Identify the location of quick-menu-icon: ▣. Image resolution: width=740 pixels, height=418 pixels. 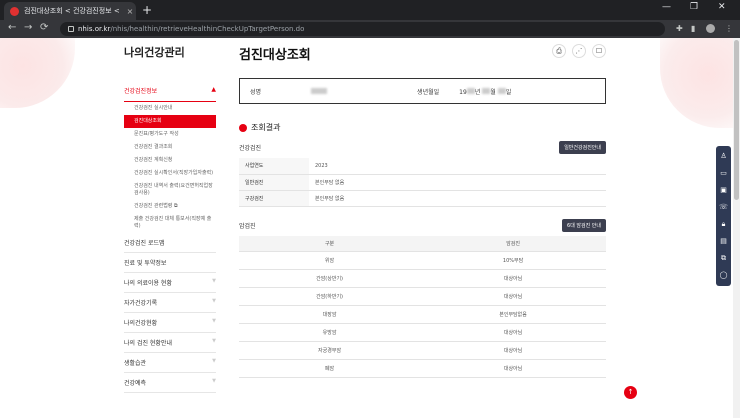
(723, 190).